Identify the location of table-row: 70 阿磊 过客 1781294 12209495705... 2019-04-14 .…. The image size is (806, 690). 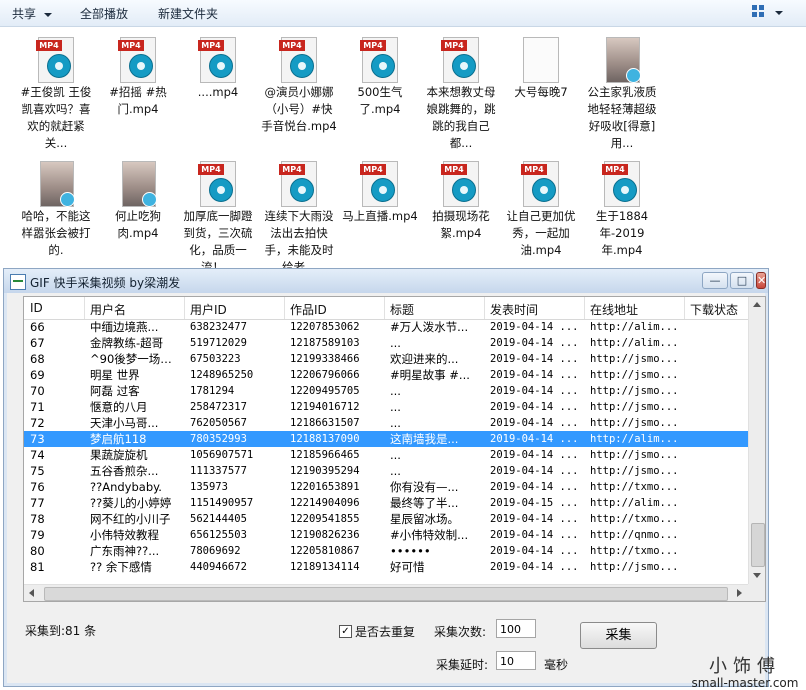
(386, 391).